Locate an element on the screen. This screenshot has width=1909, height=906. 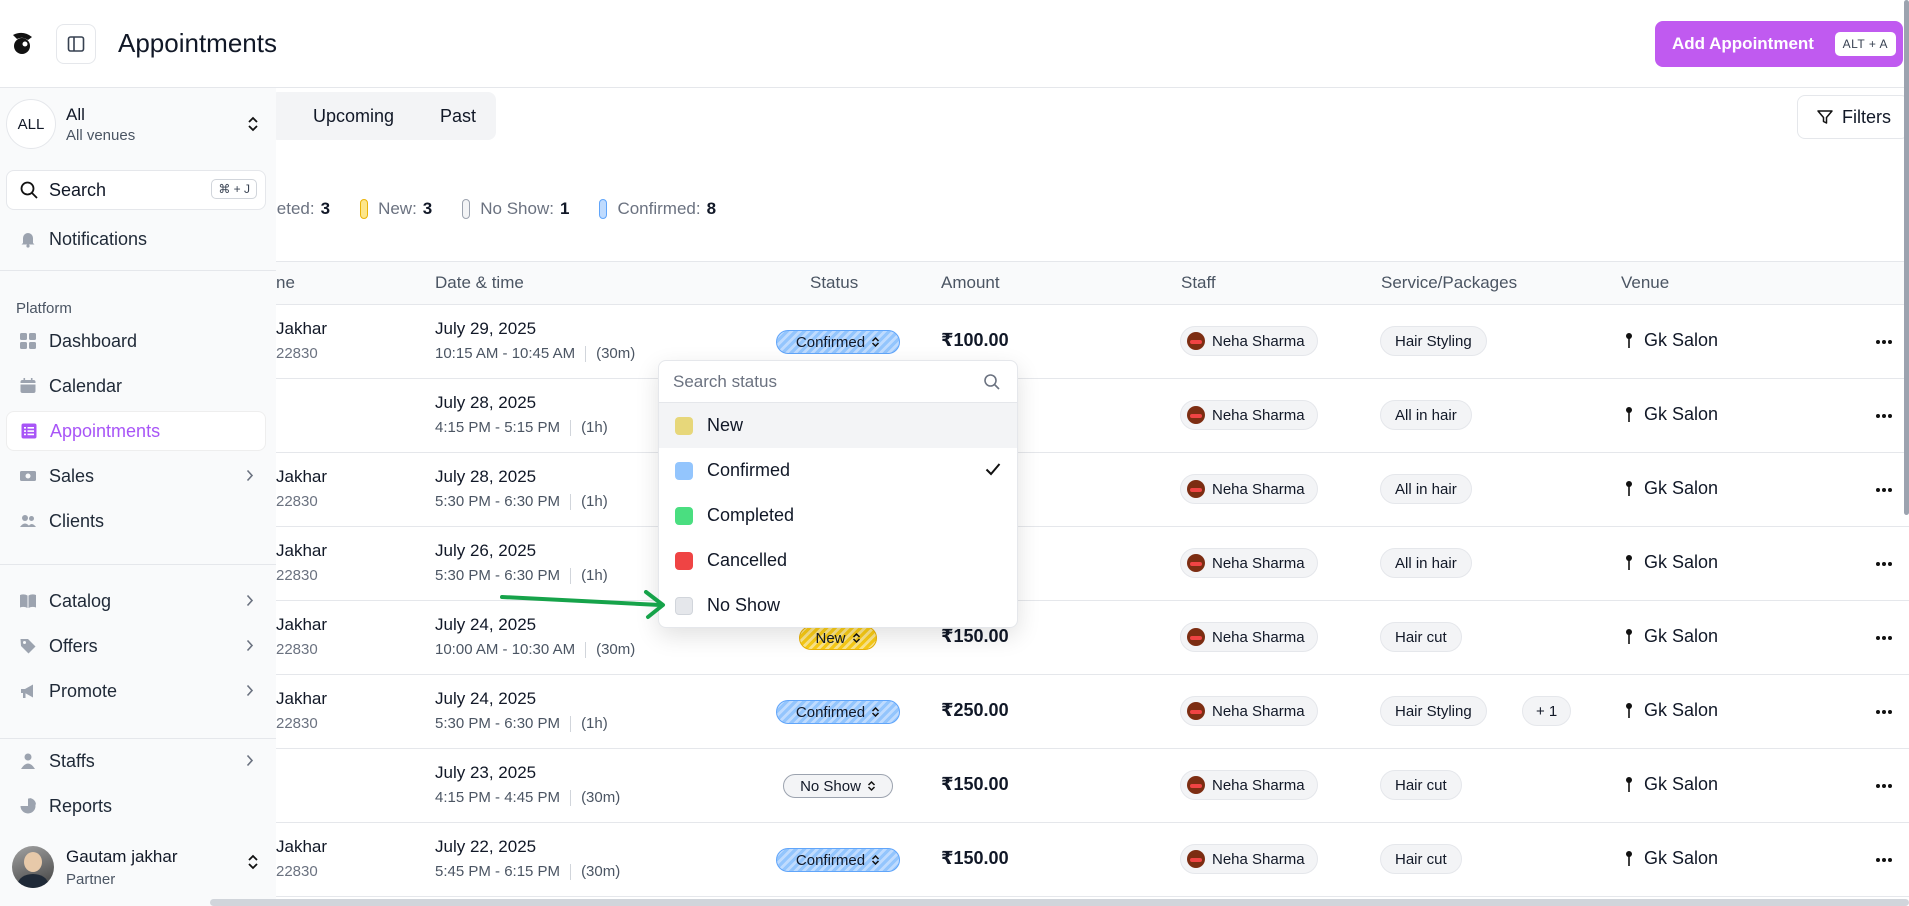
users-icon is located at coordinates (28, 521).